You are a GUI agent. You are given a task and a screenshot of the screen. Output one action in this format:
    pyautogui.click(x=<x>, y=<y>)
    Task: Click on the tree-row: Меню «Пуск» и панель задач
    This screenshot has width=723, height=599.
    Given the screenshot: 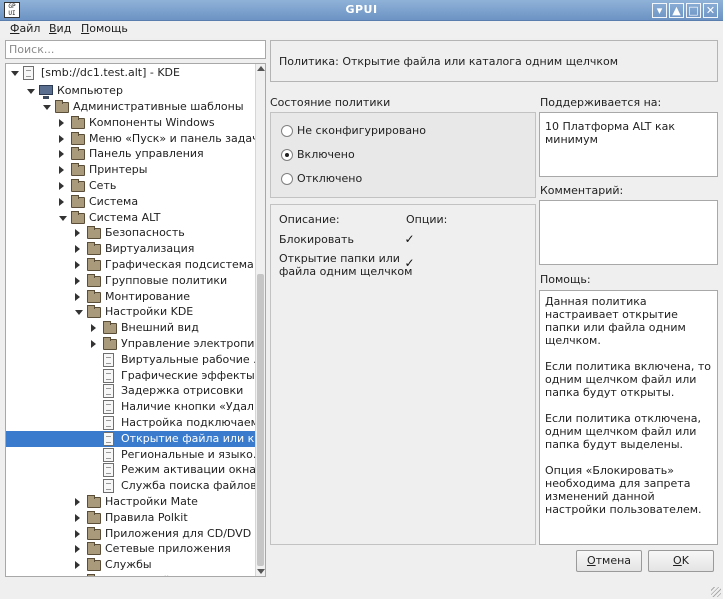 What is the action you would take?
    pyautogui.click(x=130, y=139)
    